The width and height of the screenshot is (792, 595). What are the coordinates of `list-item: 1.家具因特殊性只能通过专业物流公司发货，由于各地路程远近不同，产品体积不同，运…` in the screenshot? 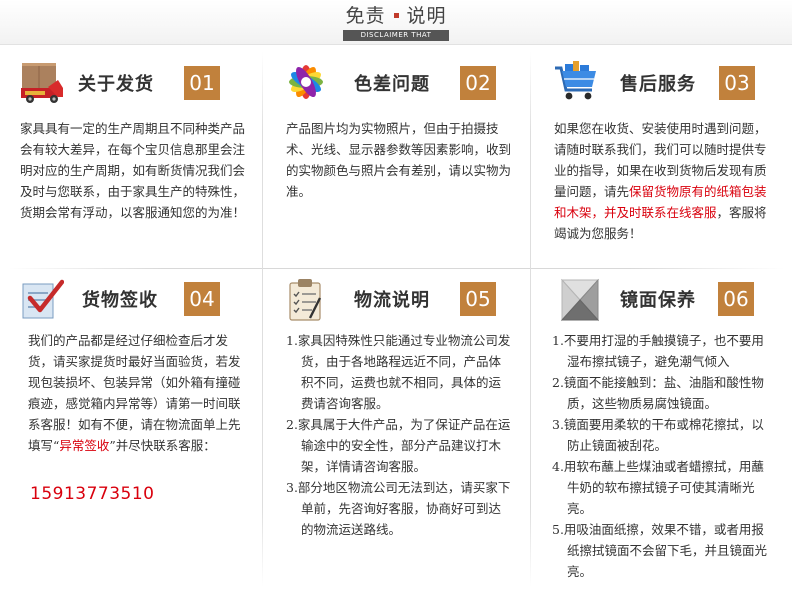 It's located at (398, 372).